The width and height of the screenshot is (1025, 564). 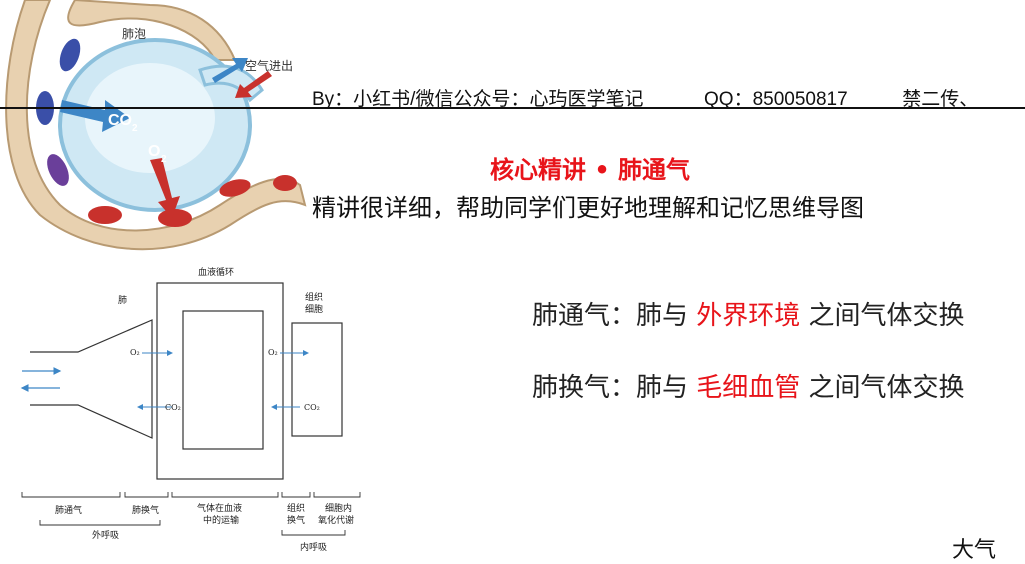 I want to click on o2-label: O, so click(x=154, y=151).